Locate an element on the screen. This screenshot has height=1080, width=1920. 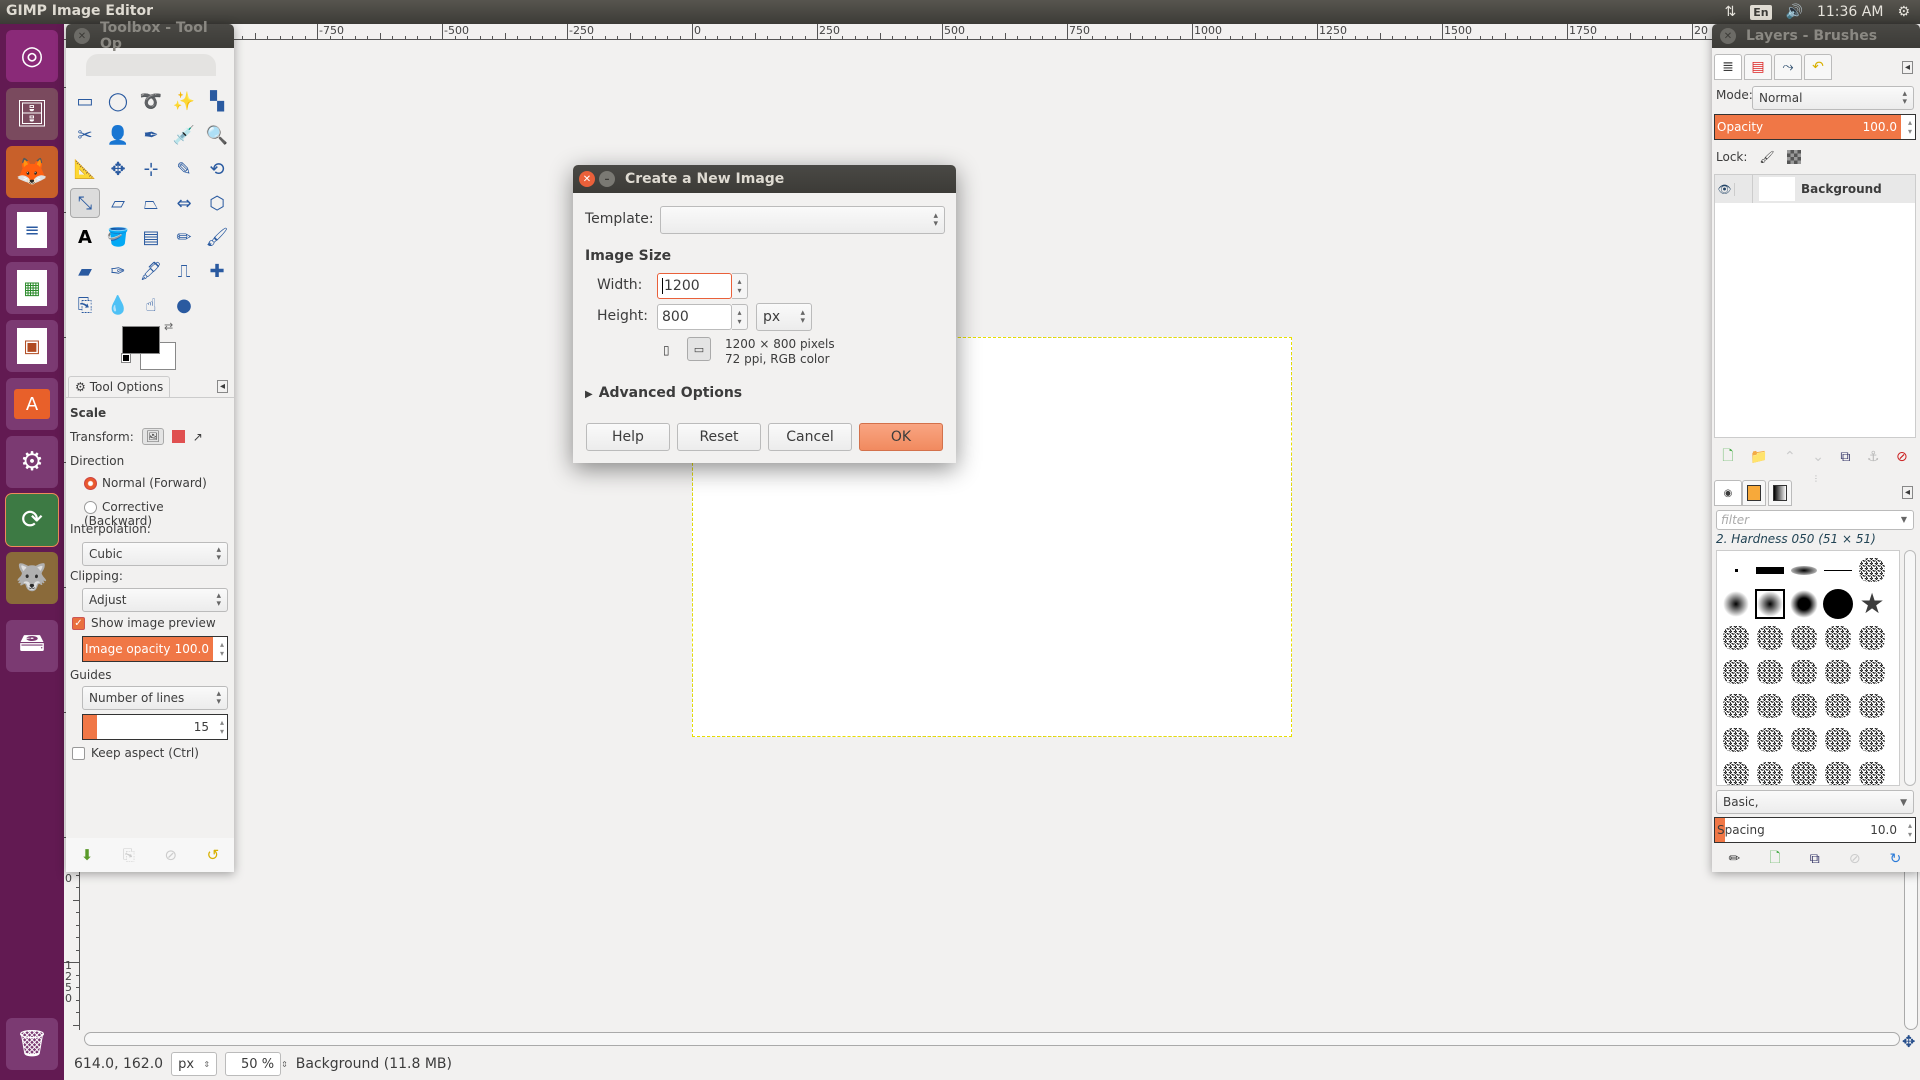
horizontal-ruler: -750 -500 -250 0 250 500 750 1000 1250 1500 1750 20 is located at coordinates (888, 32).